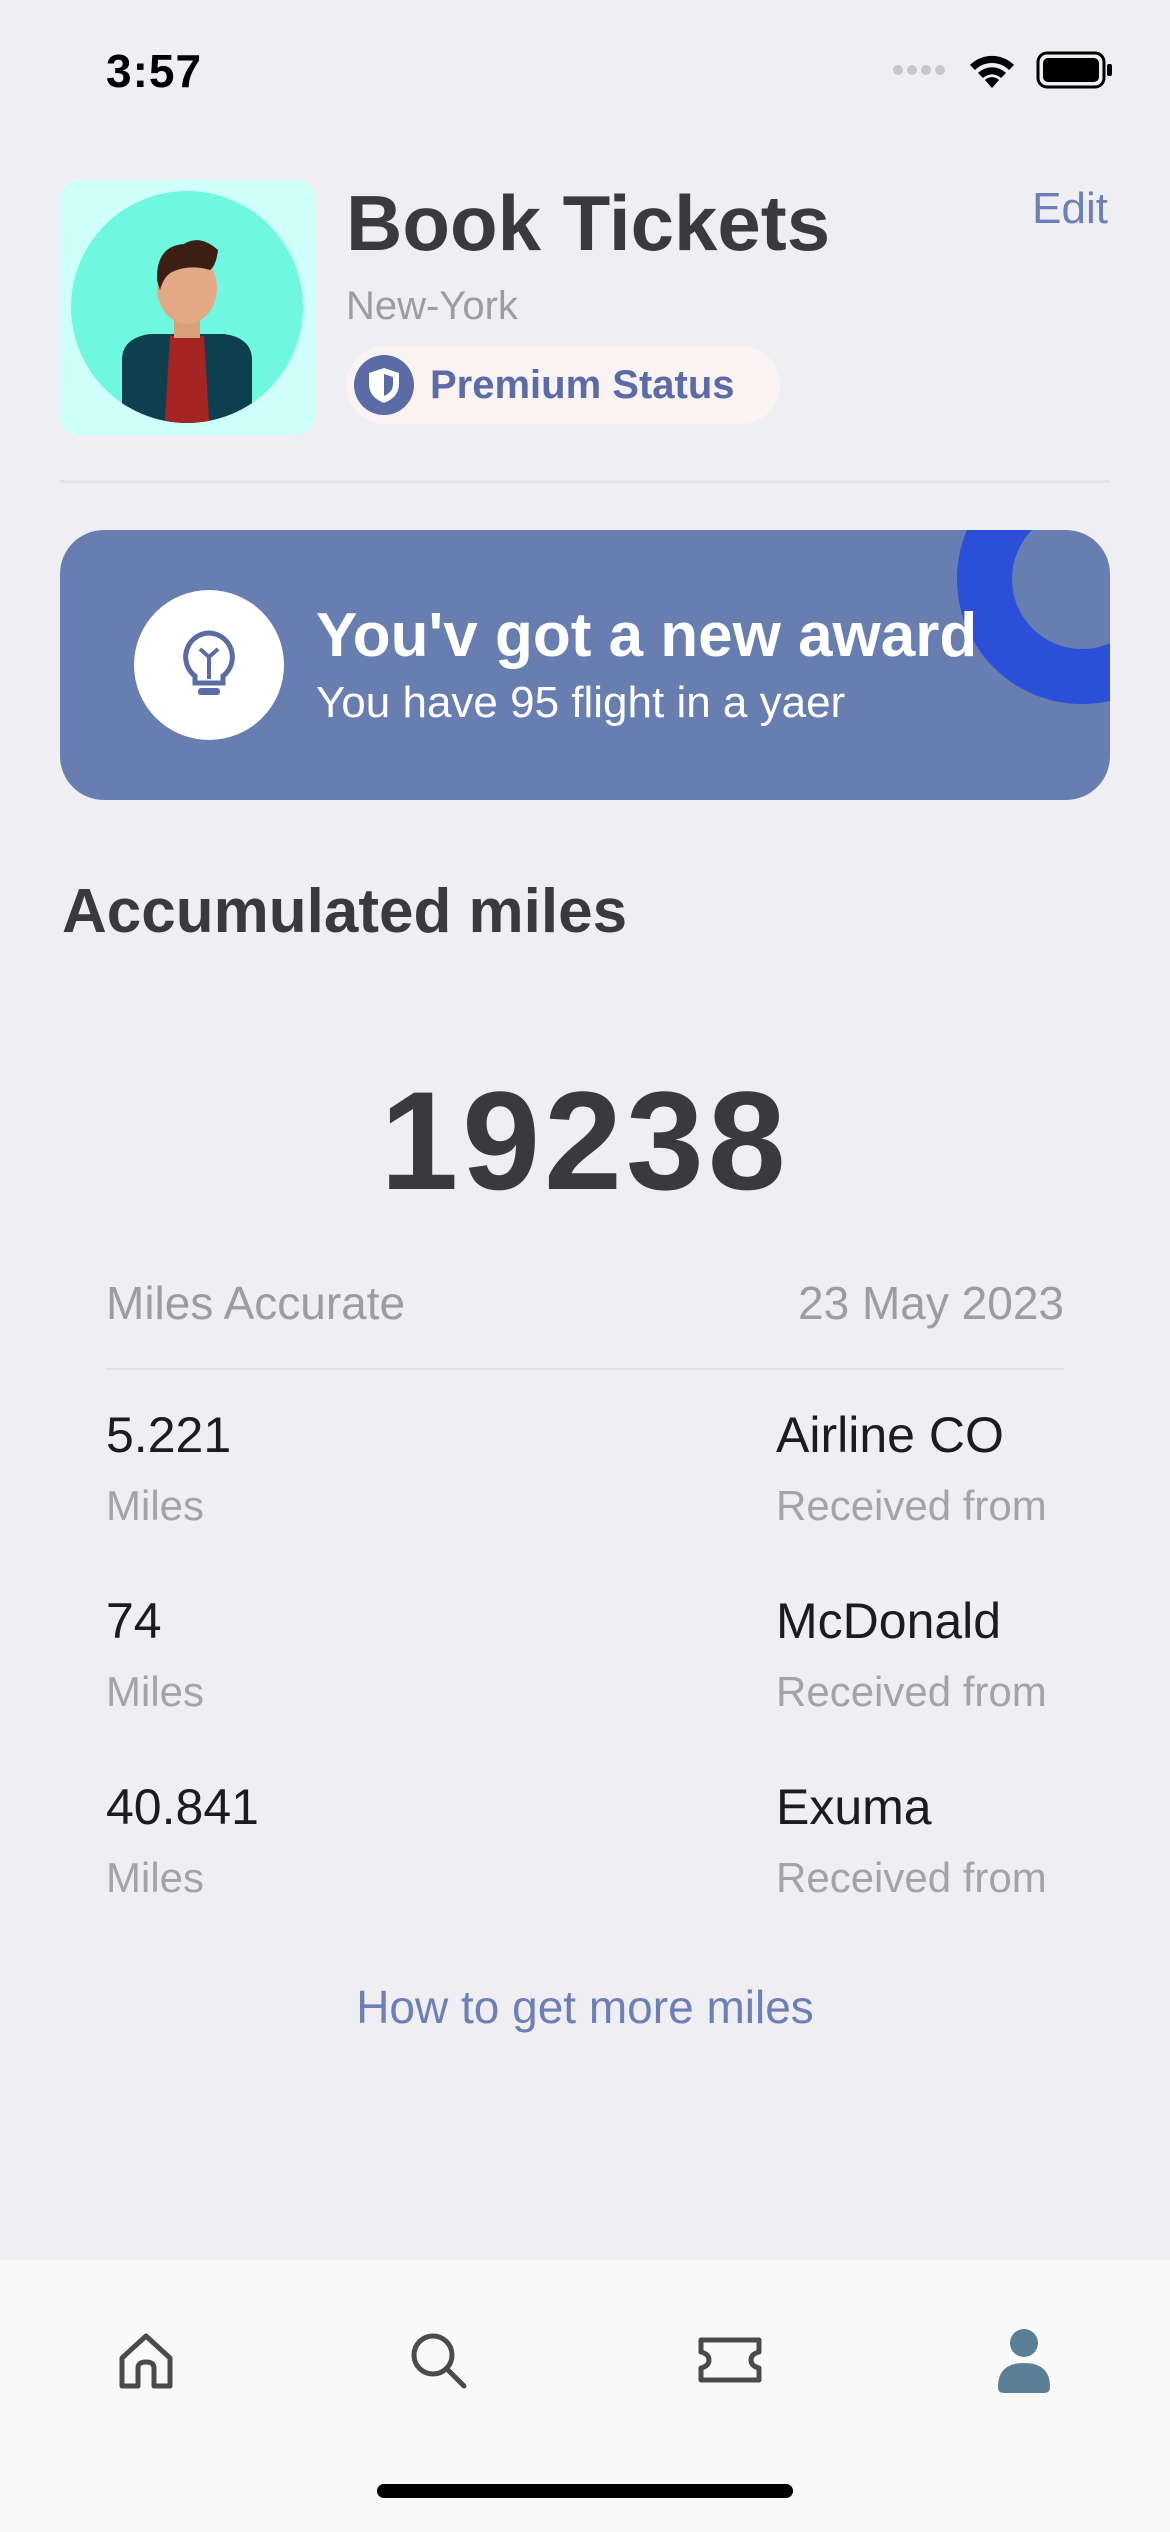 The width and height of the screenshot is (1170, 2532). I want to click on summary-label: Miles Accurate, so click(256, 1303).